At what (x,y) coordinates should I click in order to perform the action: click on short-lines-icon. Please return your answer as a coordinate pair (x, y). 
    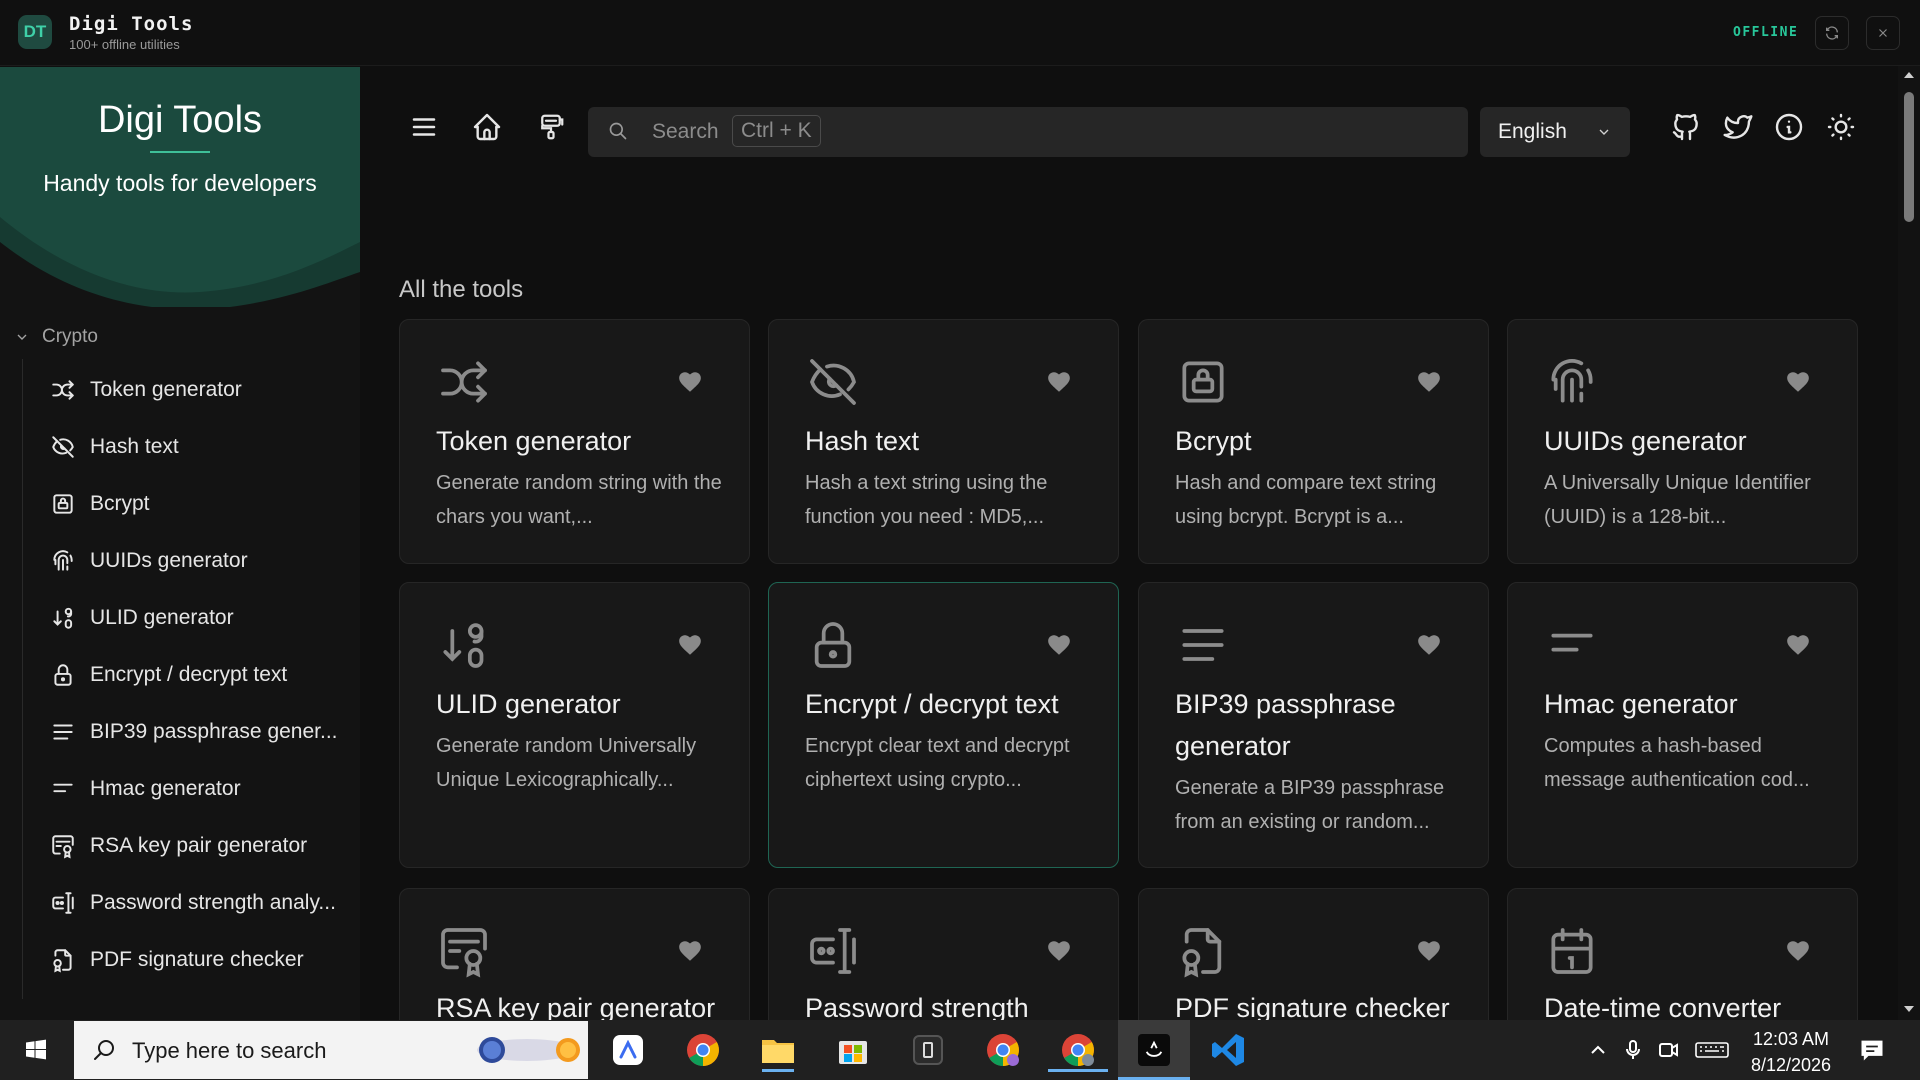
    Looking at the image, I should click on (63, 788).